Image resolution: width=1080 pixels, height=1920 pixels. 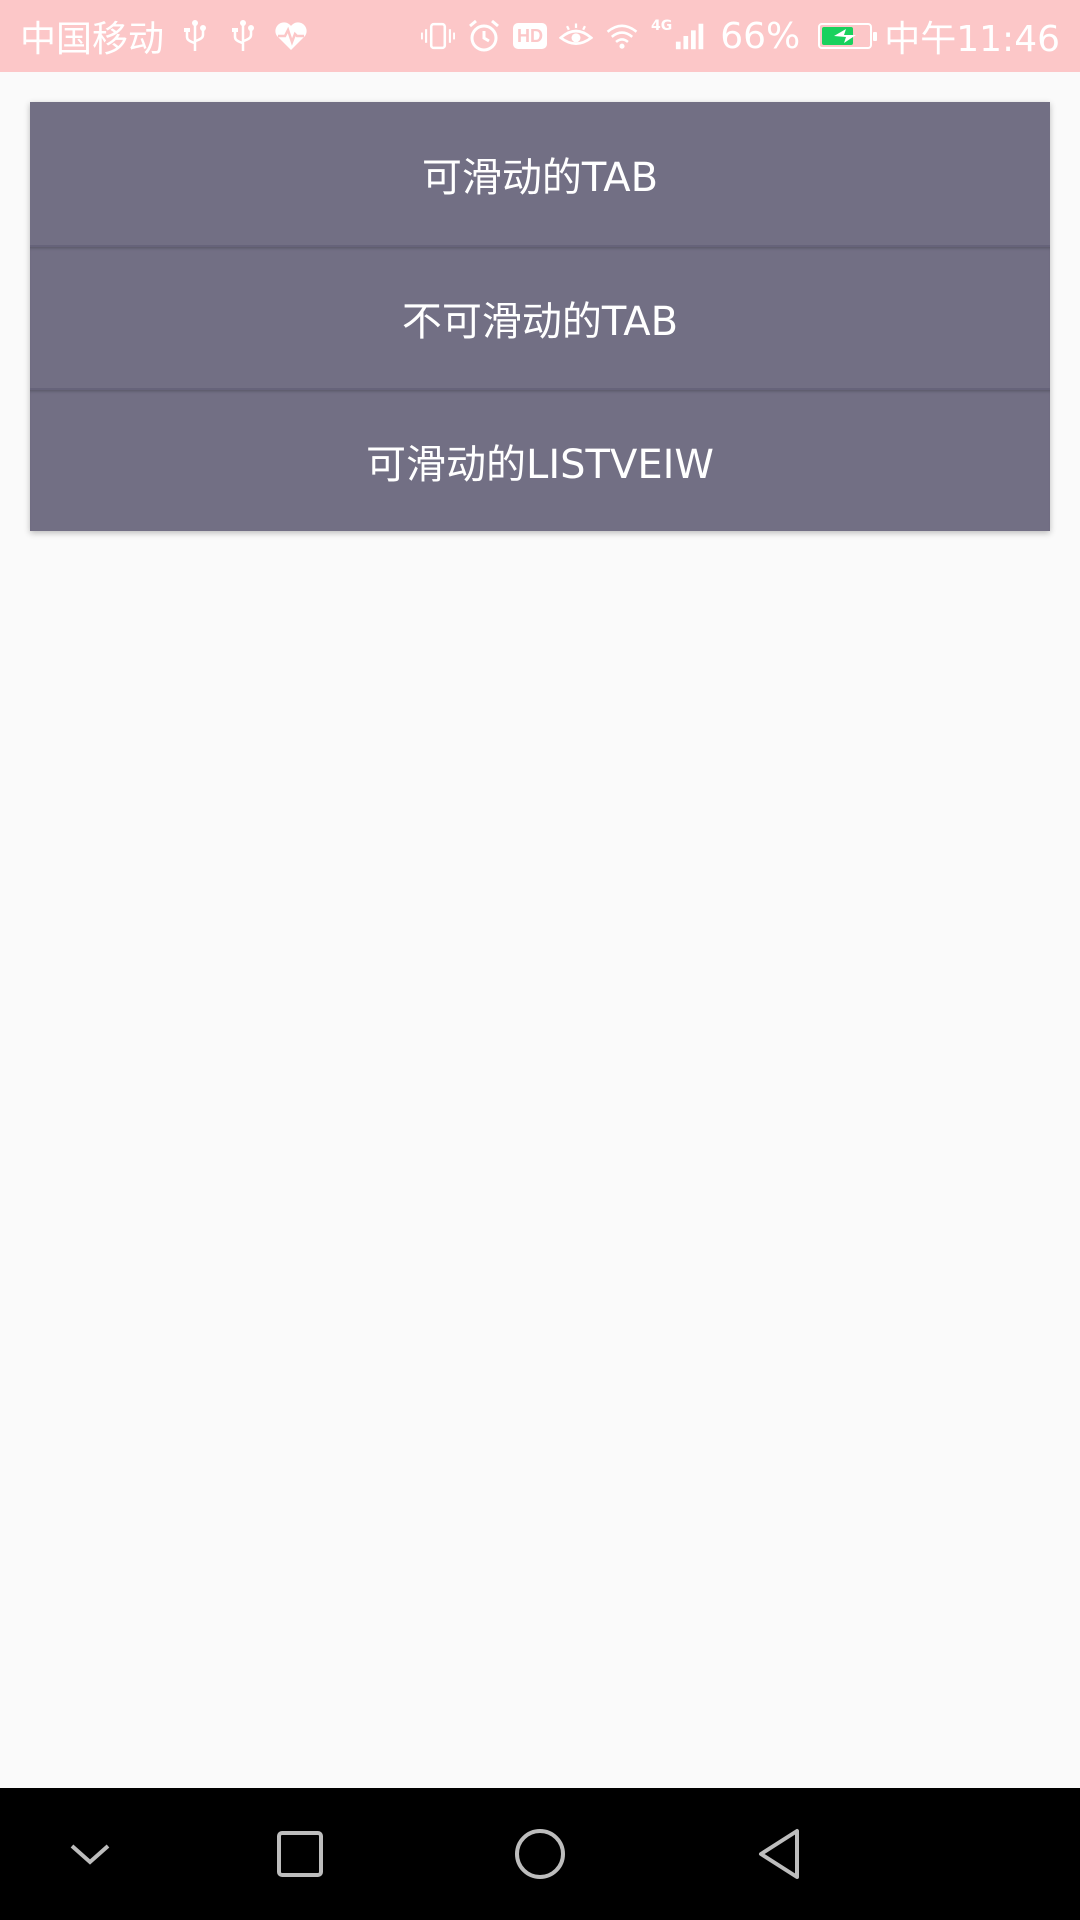 I want to click on scrollable-tab-button: 可滑动的TAB, so click(x=540, y=173).